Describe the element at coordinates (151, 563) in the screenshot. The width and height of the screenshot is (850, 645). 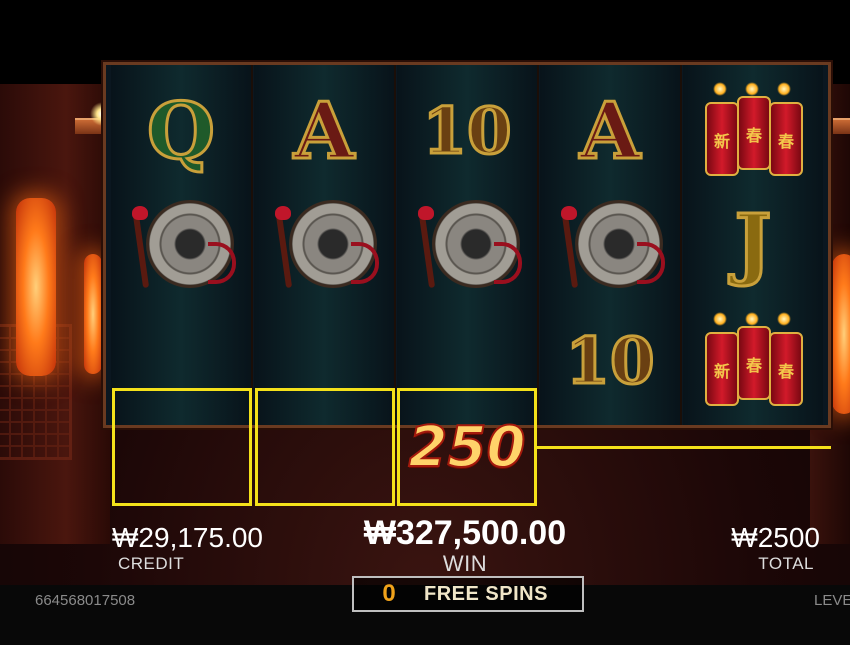
I see `credit-label: CREDIT` at that location.